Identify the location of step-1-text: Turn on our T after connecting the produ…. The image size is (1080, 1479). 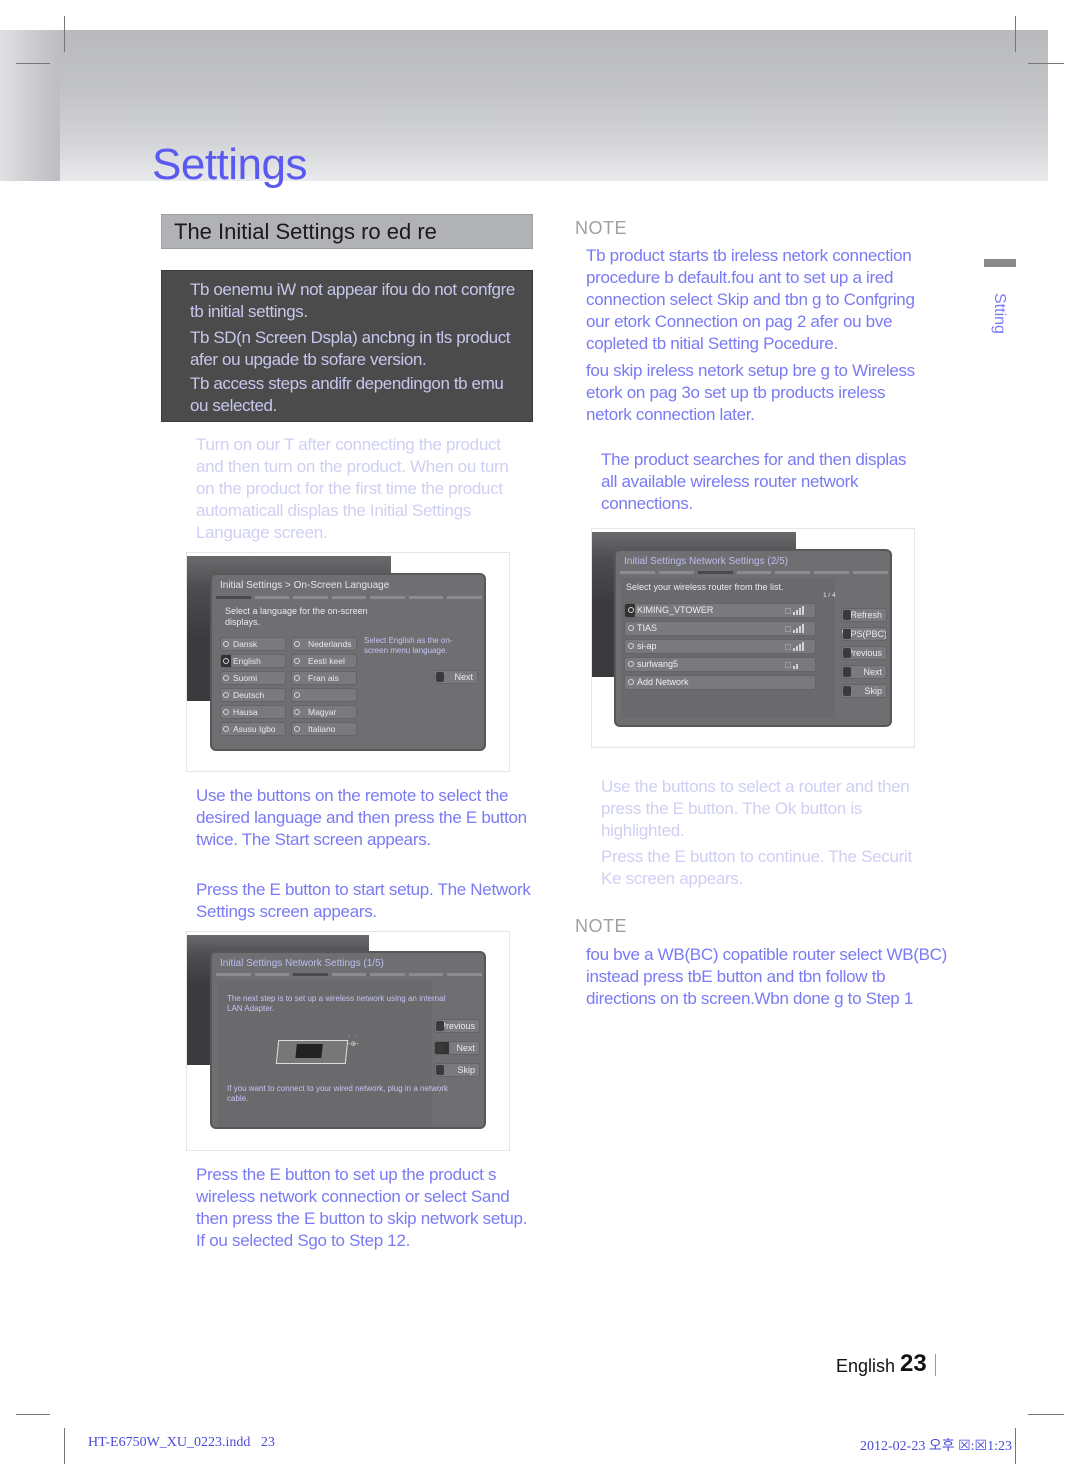
(352, 488).